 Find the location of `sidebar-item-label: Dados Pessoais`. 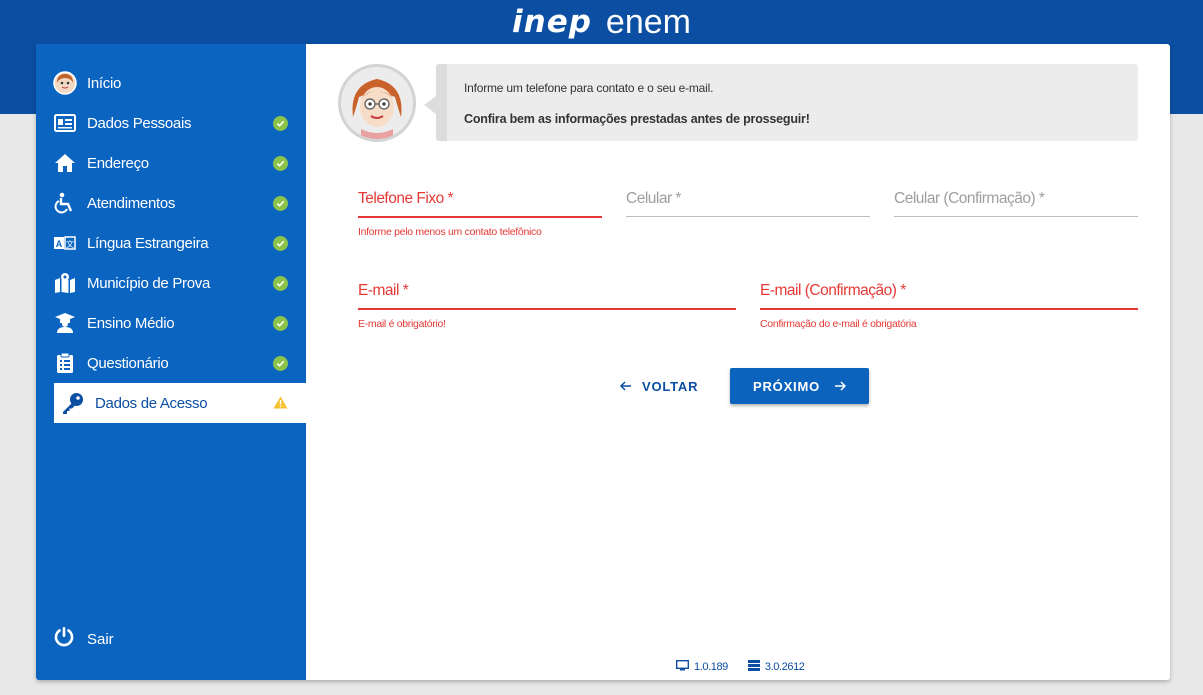

sidebar-item-label: Dados Pessoais is located at coordinates (139, 123).